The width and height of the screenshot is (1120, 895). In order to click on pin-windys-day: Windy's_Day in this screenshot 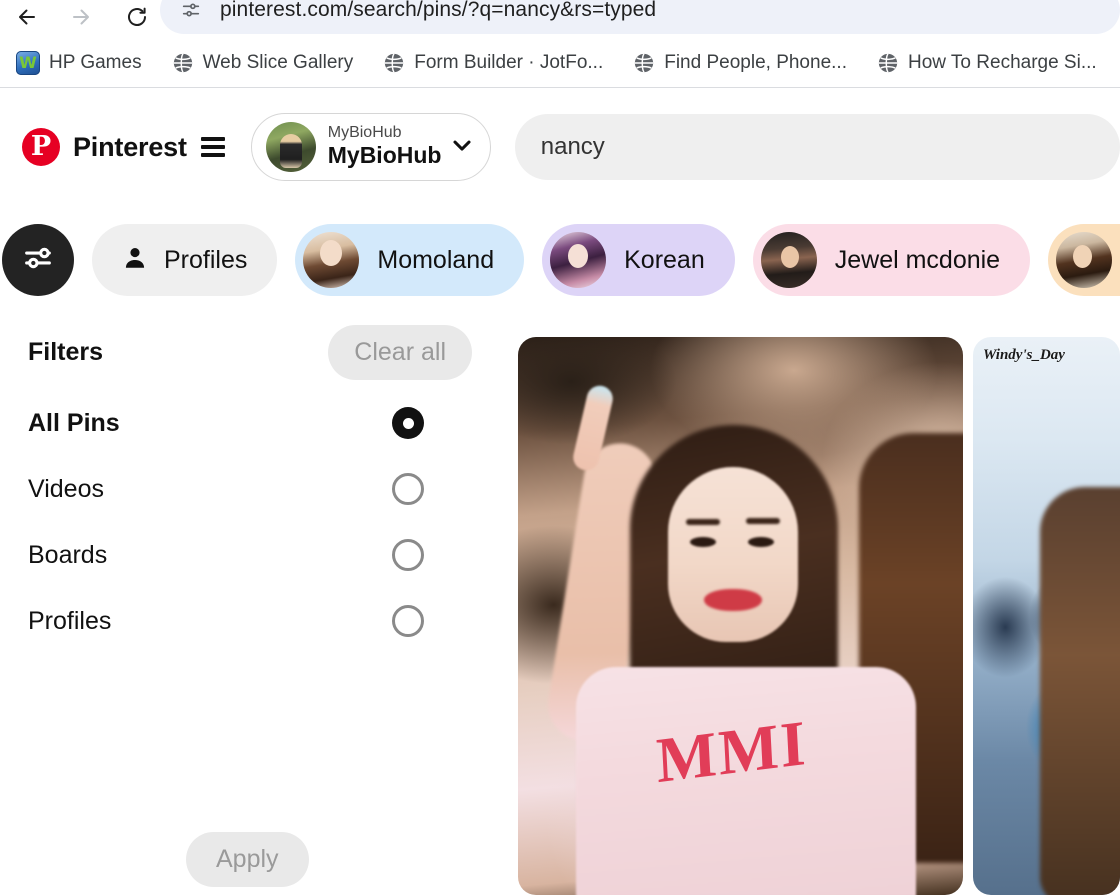, I will do `click(1046, 616)`.